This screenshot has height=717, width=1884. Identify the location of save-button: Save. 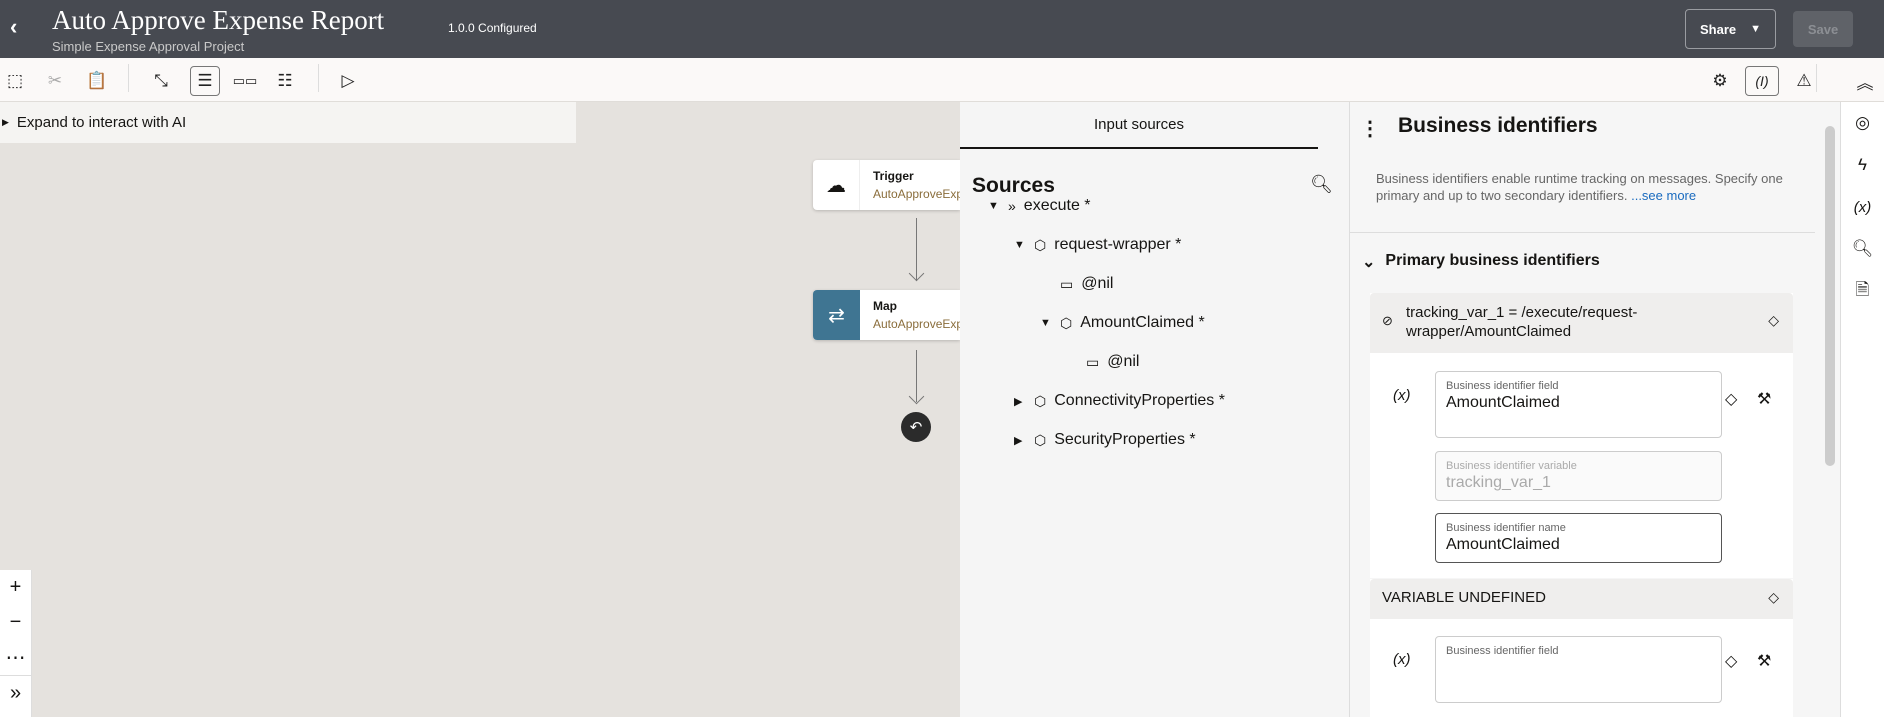
(1823, 29).